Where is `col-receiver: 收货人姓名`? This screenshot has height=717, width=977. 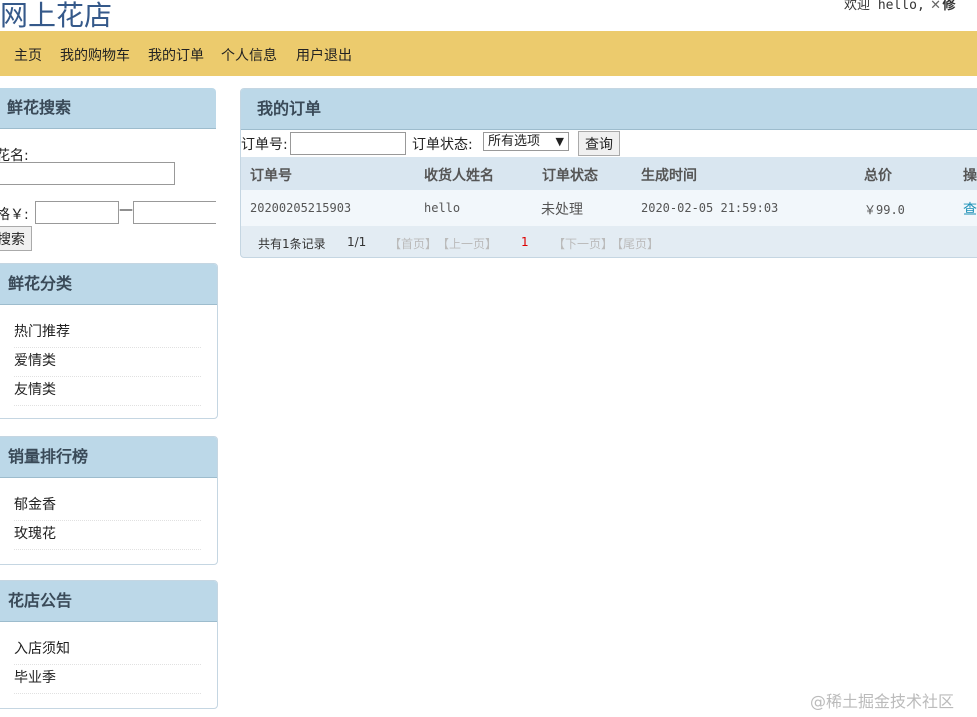 col-receiver: 收货人姓名 is located at coordinates (459, 176).